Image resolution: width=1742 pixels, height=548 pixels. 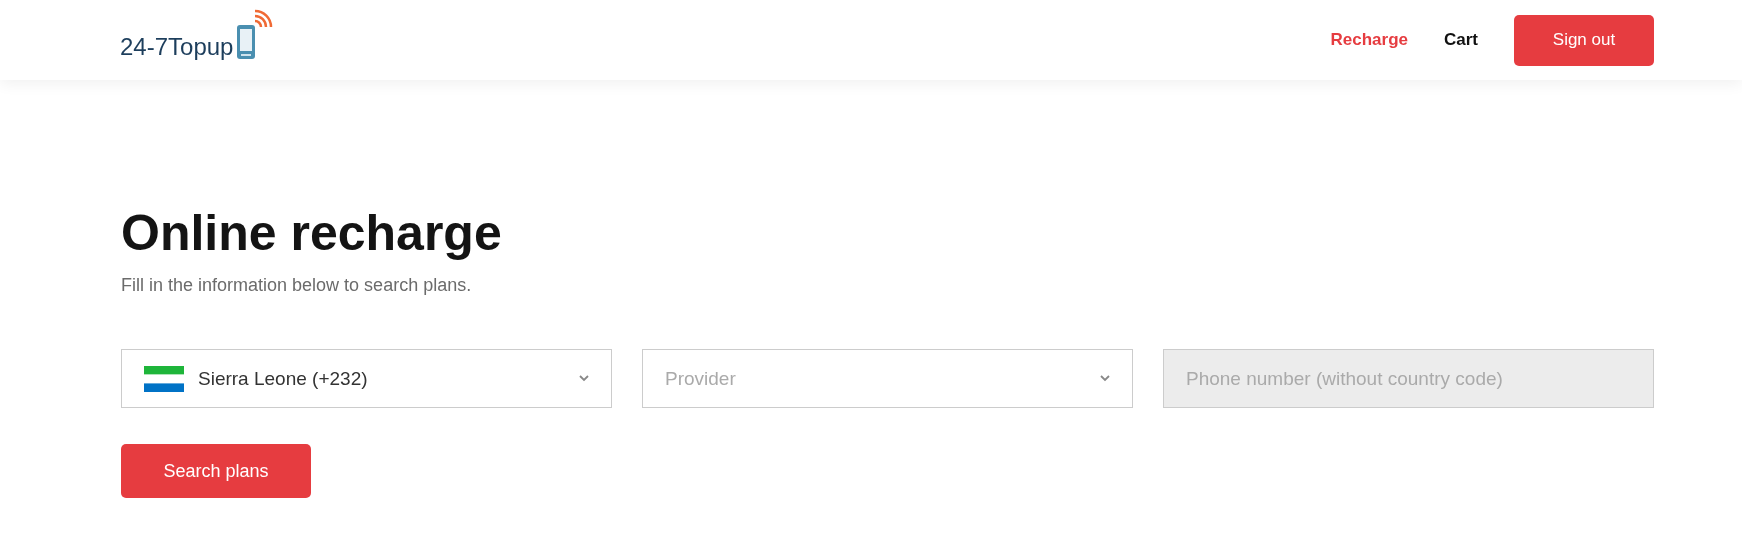 What do you see at coordinates (887, 378) in the screenshot?
I see `provider-select: Provider` at bounding box center [887, 378].